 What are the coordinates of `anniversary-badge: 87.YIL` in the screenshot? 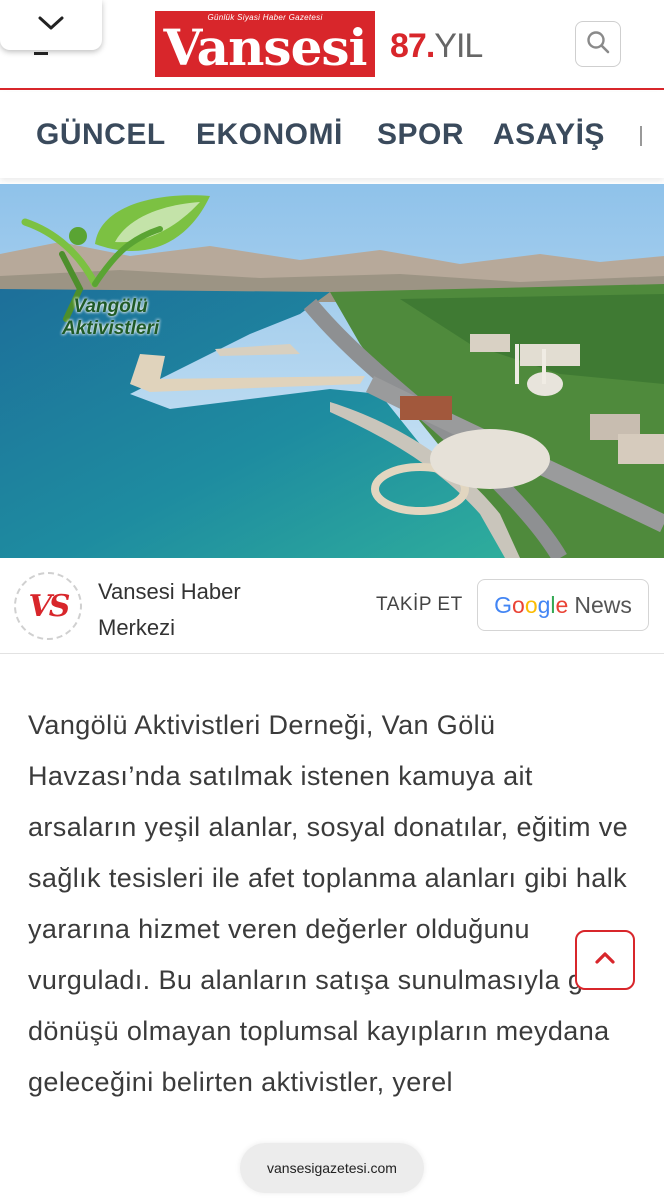 It's located at (436, 46).